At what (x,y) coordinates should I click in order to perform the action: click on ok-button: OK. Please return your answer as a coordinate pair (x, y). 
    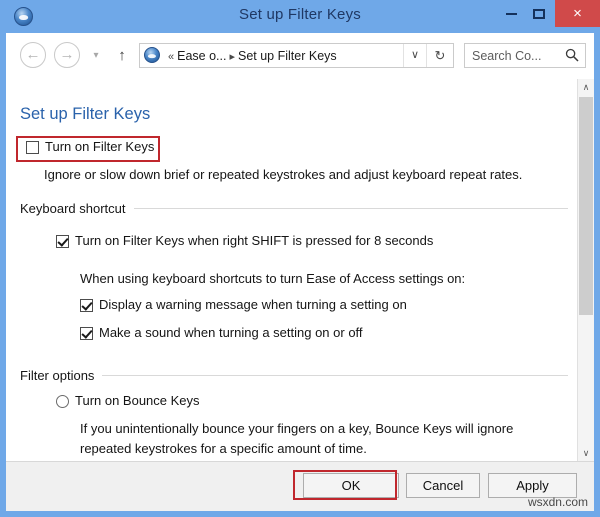
    Looking at the image, I should click on (351, 485).